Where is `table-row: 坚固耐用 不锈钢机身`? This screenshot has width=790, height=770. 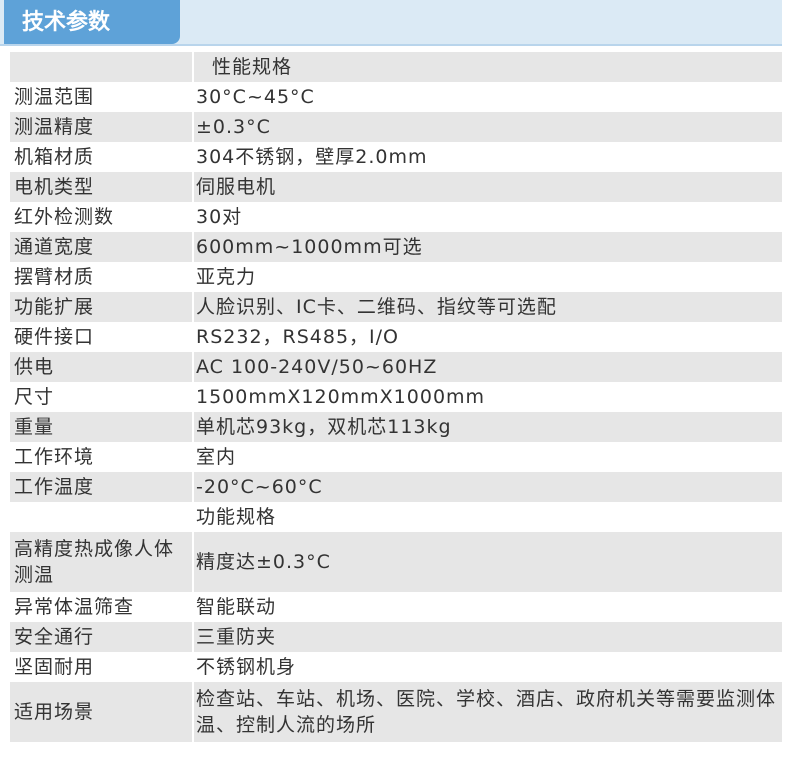 table-row: 坚固耐用 不锈钢机身 is located at coordinates (396, 667).